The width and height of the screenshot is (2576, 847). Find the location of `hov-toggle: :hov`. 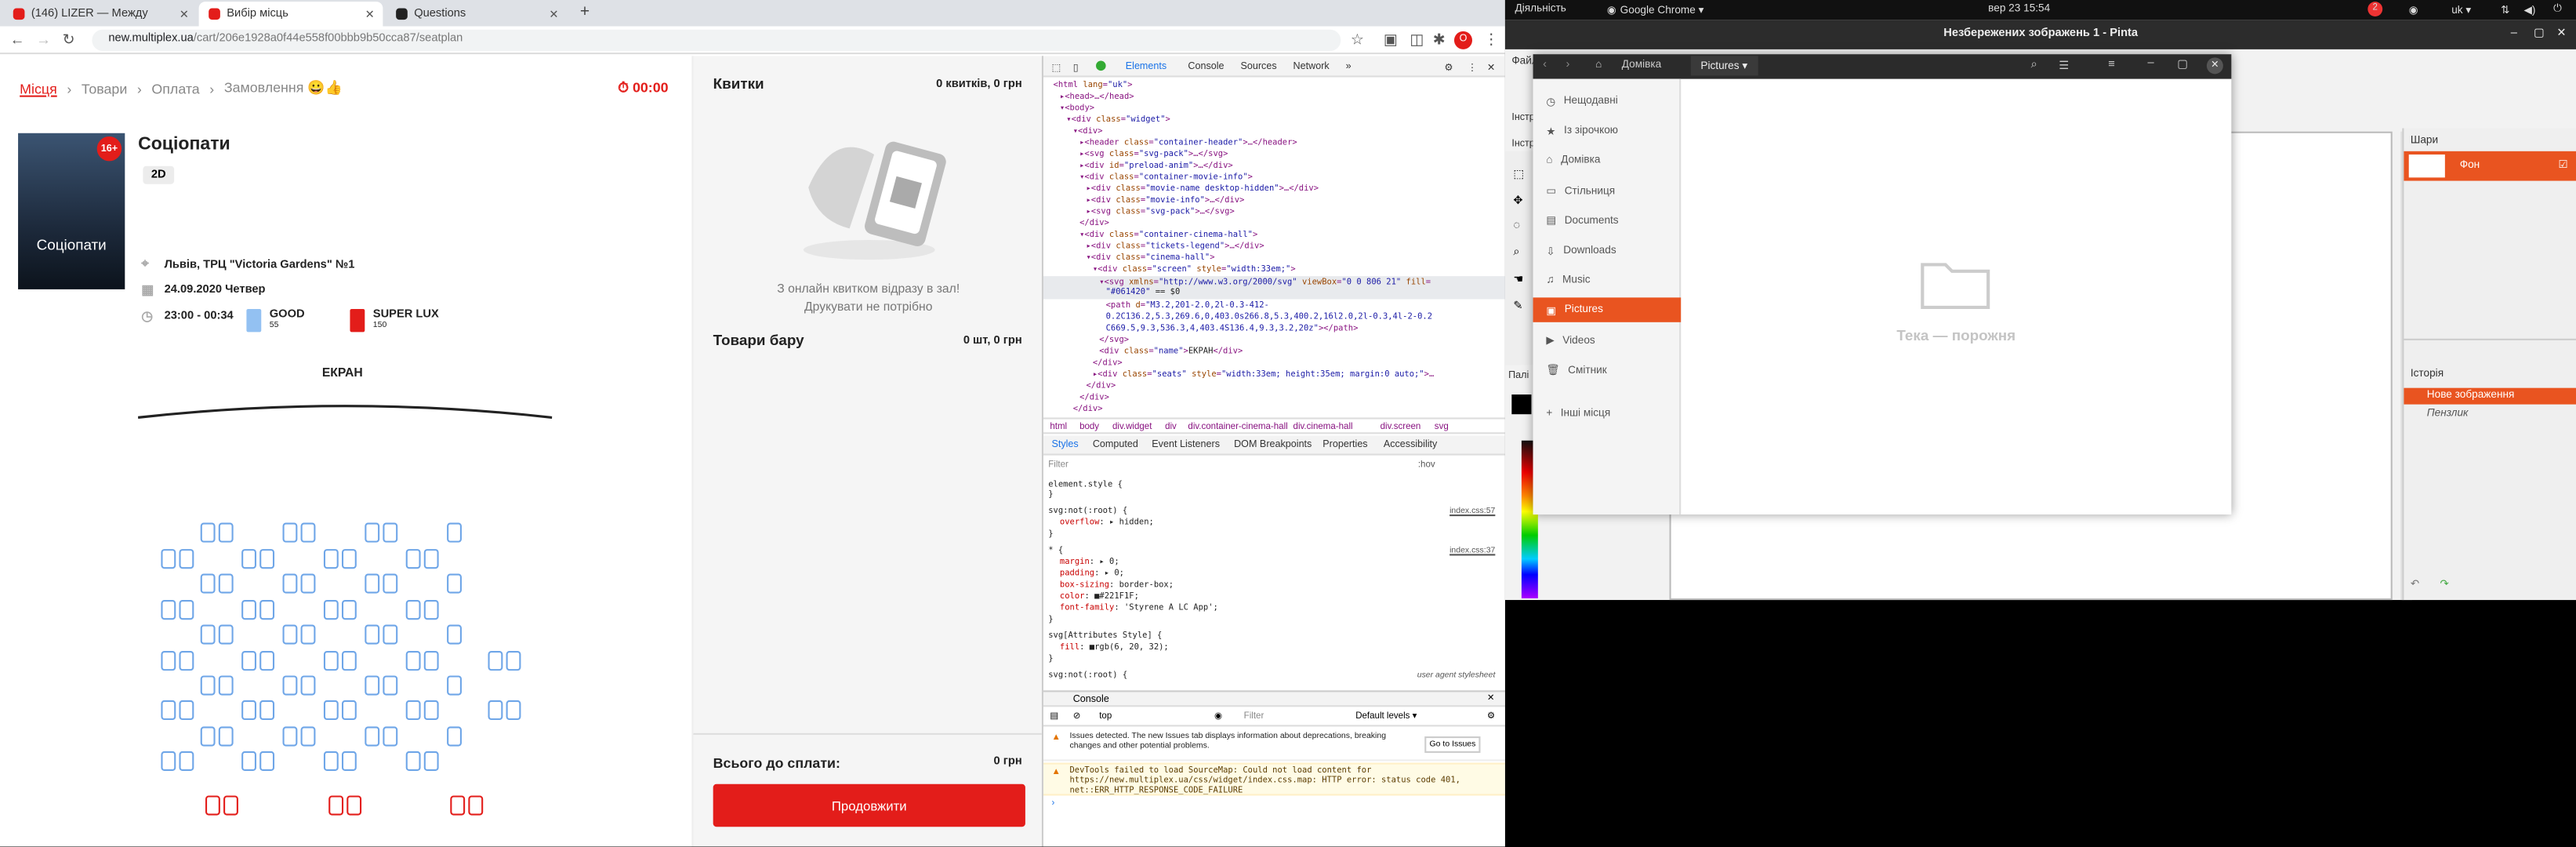

hov-toggle: :hov is located at coordinates (1427, 465).